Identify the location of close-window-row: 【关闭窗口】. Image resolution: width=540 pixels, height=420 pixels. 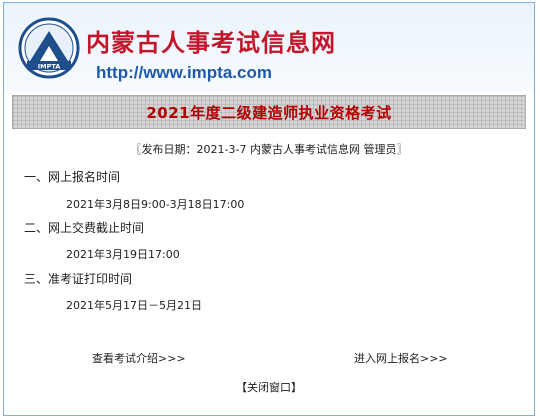
(269, 387).